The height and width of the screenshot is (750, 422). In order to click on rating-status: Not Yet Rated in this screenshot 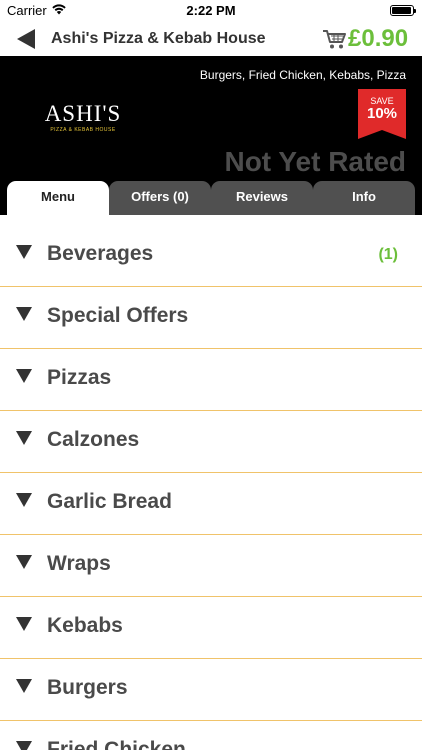, I will do `click(315, 161)`.